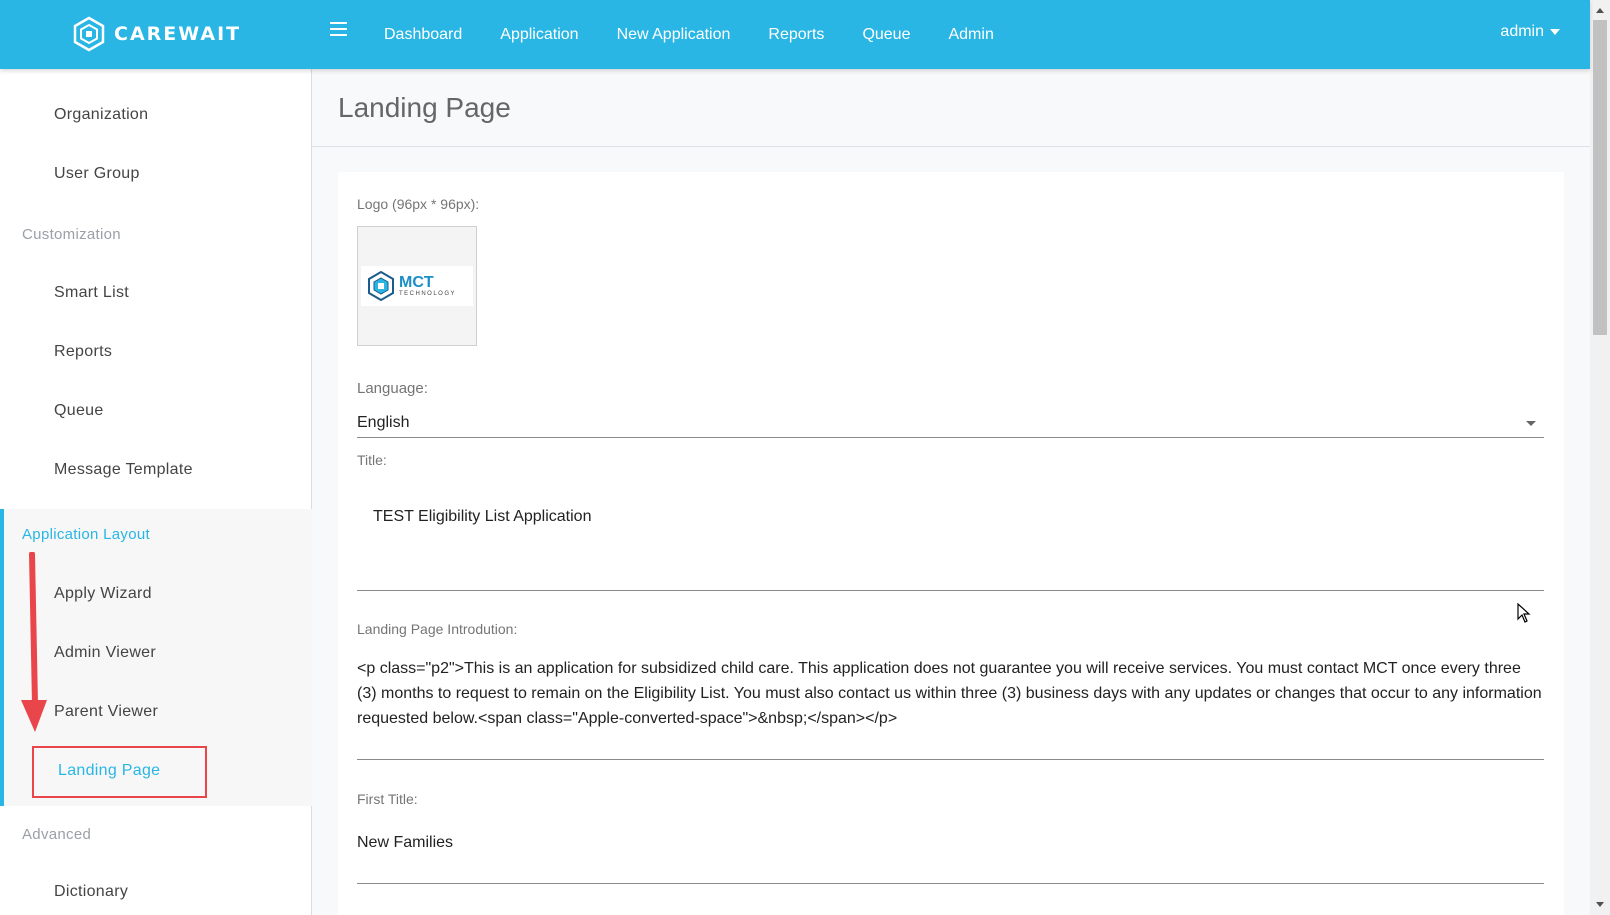 This screenshot has height=915, width=1610. Describe the element at coordinates (178, 34) in the screenshot. I see `brand-name: CAREWAIT` at that location.